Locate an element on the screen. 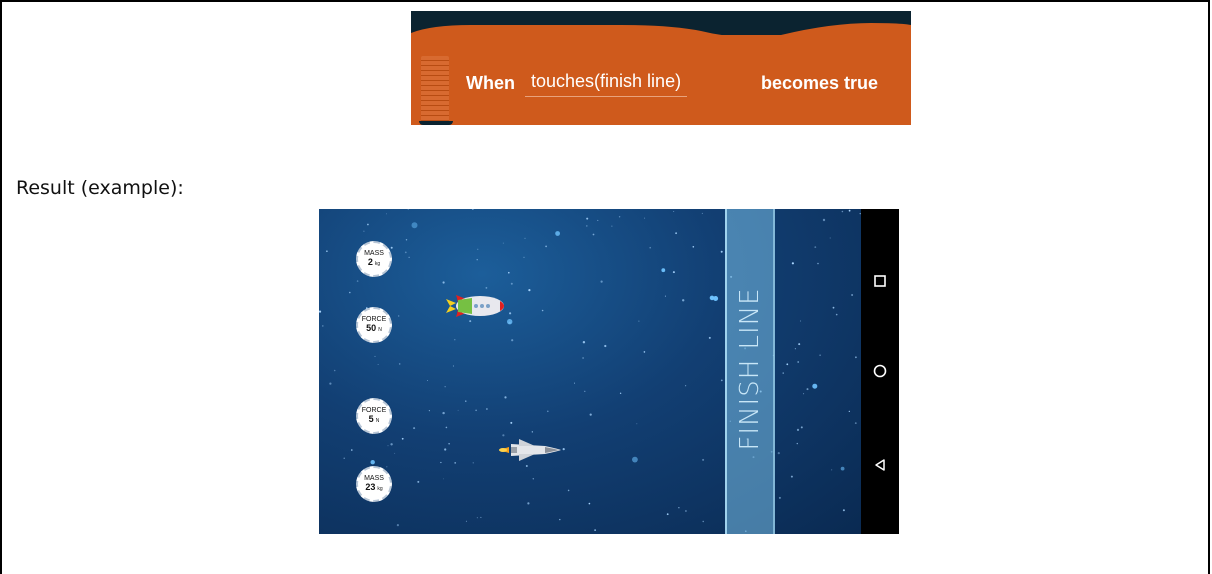  drag-handle is located at coordinates (435, 89).